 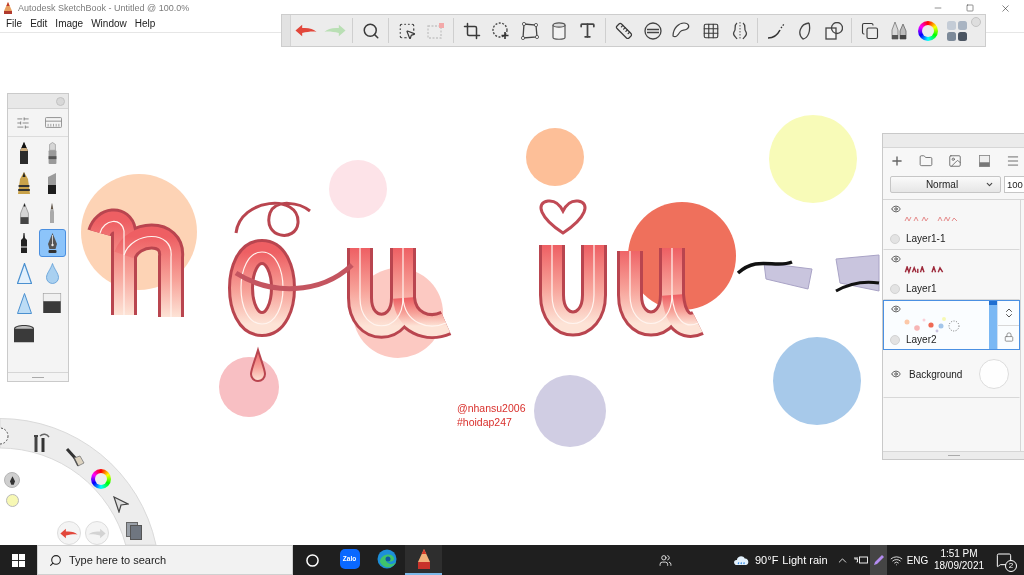 I want to click on layer-name: Background, so click(x=936, y=374).